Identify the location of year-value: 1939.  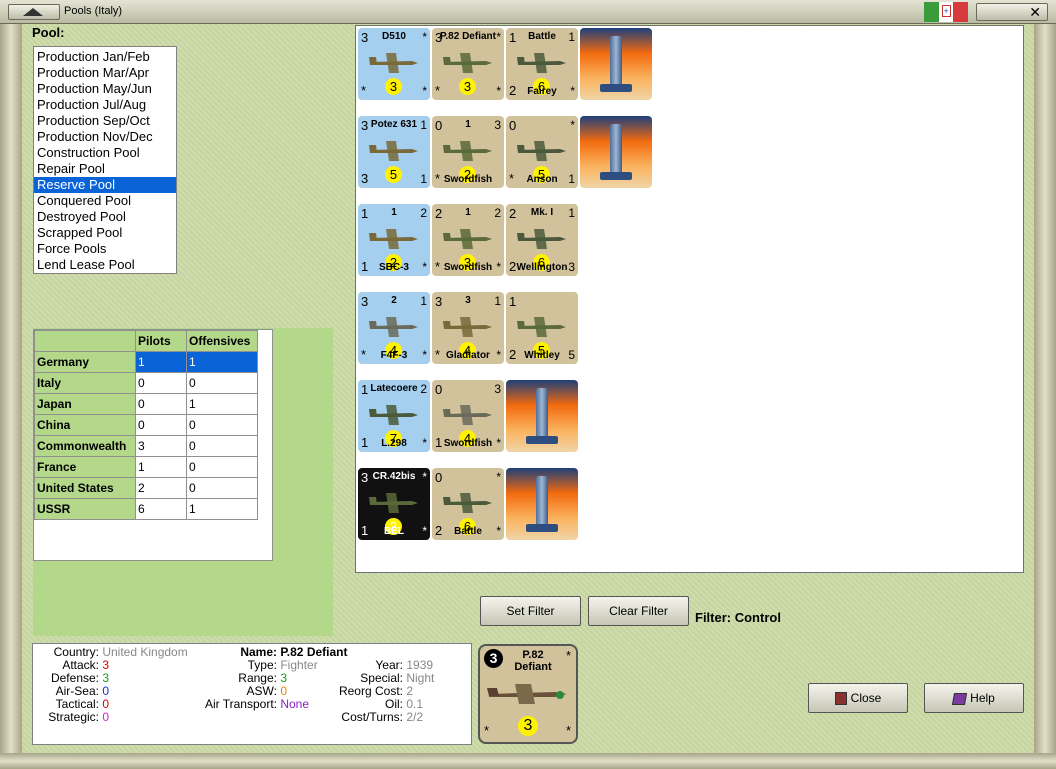
(420, 665).